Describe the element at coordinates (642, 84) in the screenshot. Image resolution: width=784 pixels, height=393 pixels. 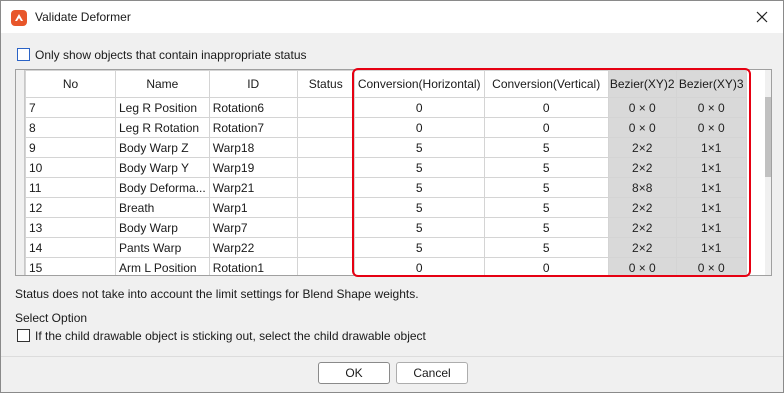
I see `column-header-bezier-2: Bezier(XY)2` at that location.